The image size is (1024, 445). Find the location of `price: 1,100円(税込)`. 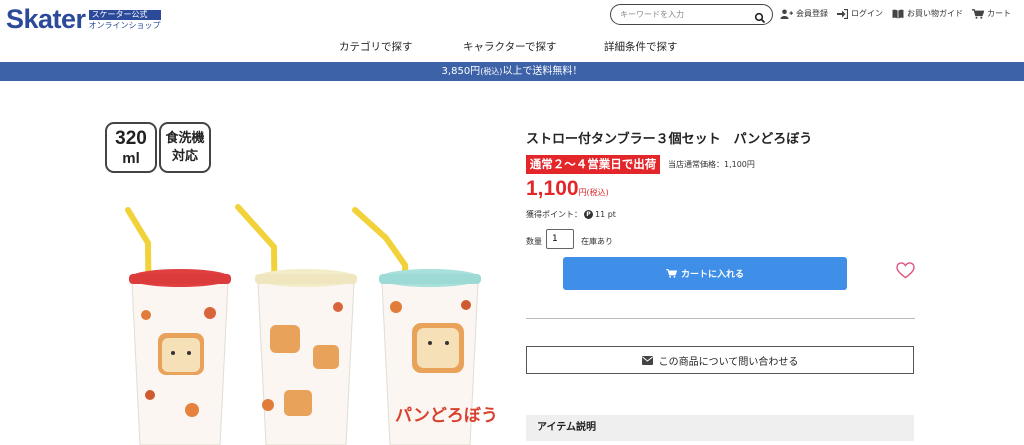

price: 1,100円(税込) is located at coordinates (567, 189).